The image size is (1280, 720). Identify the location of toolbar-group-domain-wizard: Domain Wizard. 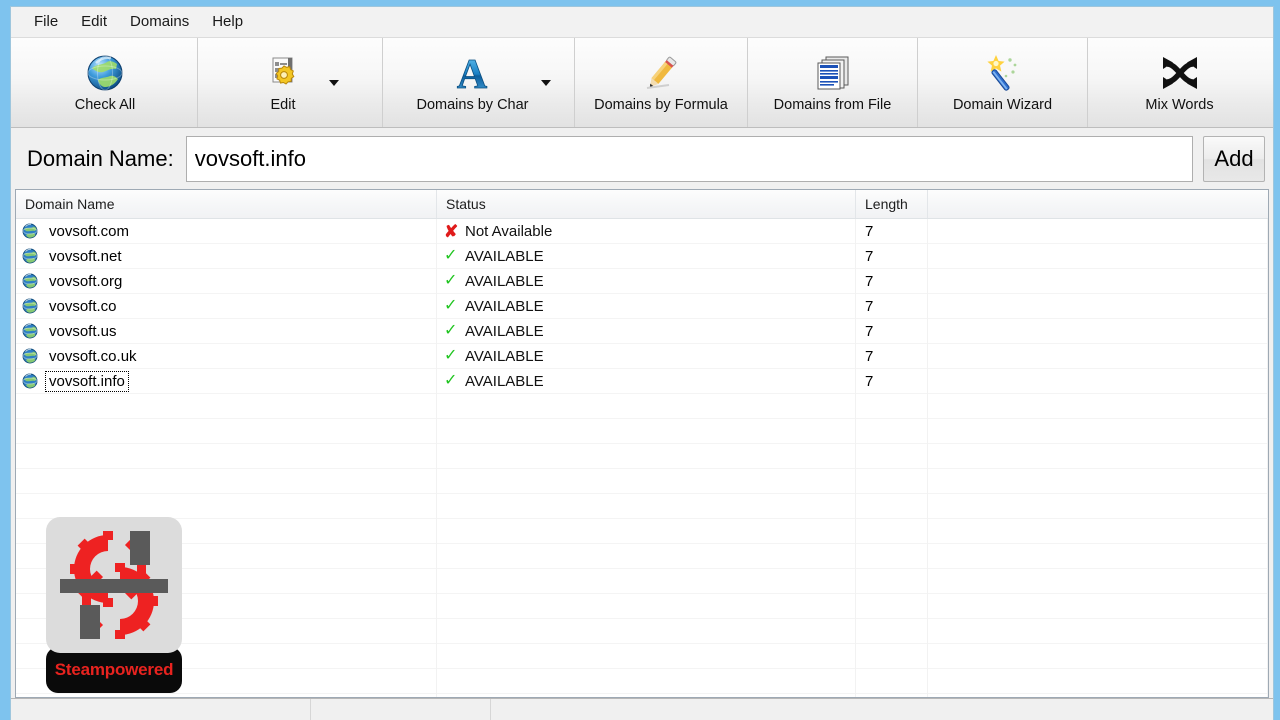
(1003, 82).